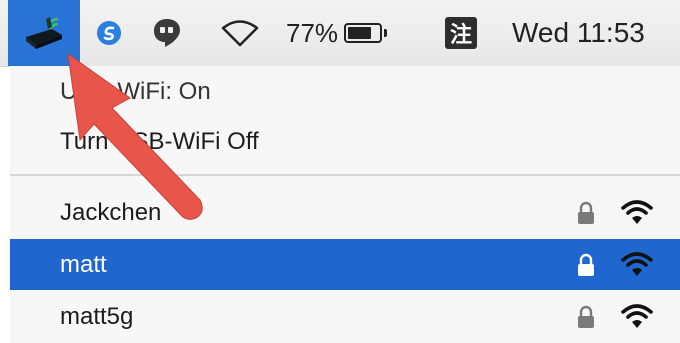 Image resolution: width=680 pixels, height=343 pixels. I want to click on hangouts-icon, so click(167, 33).